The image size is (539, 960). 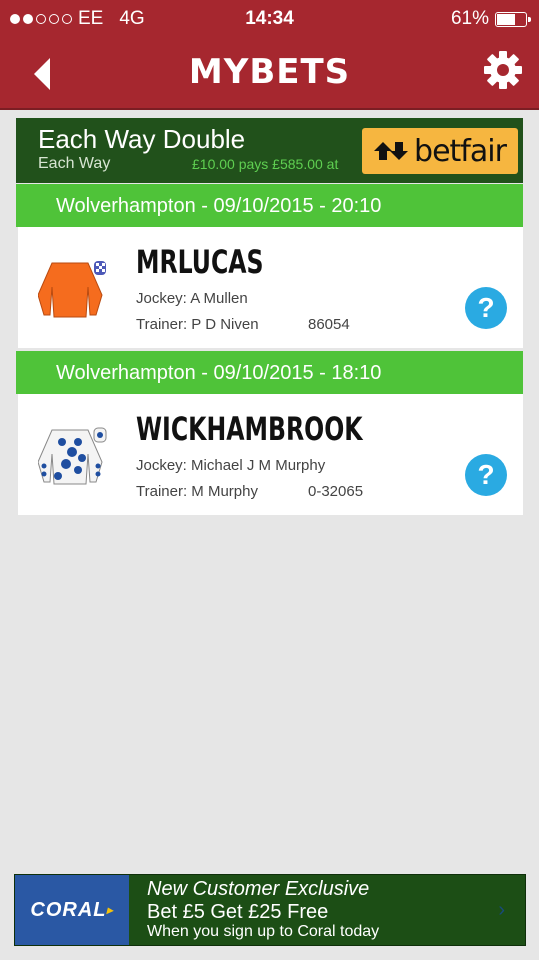 I want to click on horse-form: 86054, so click(x=329, y=324).